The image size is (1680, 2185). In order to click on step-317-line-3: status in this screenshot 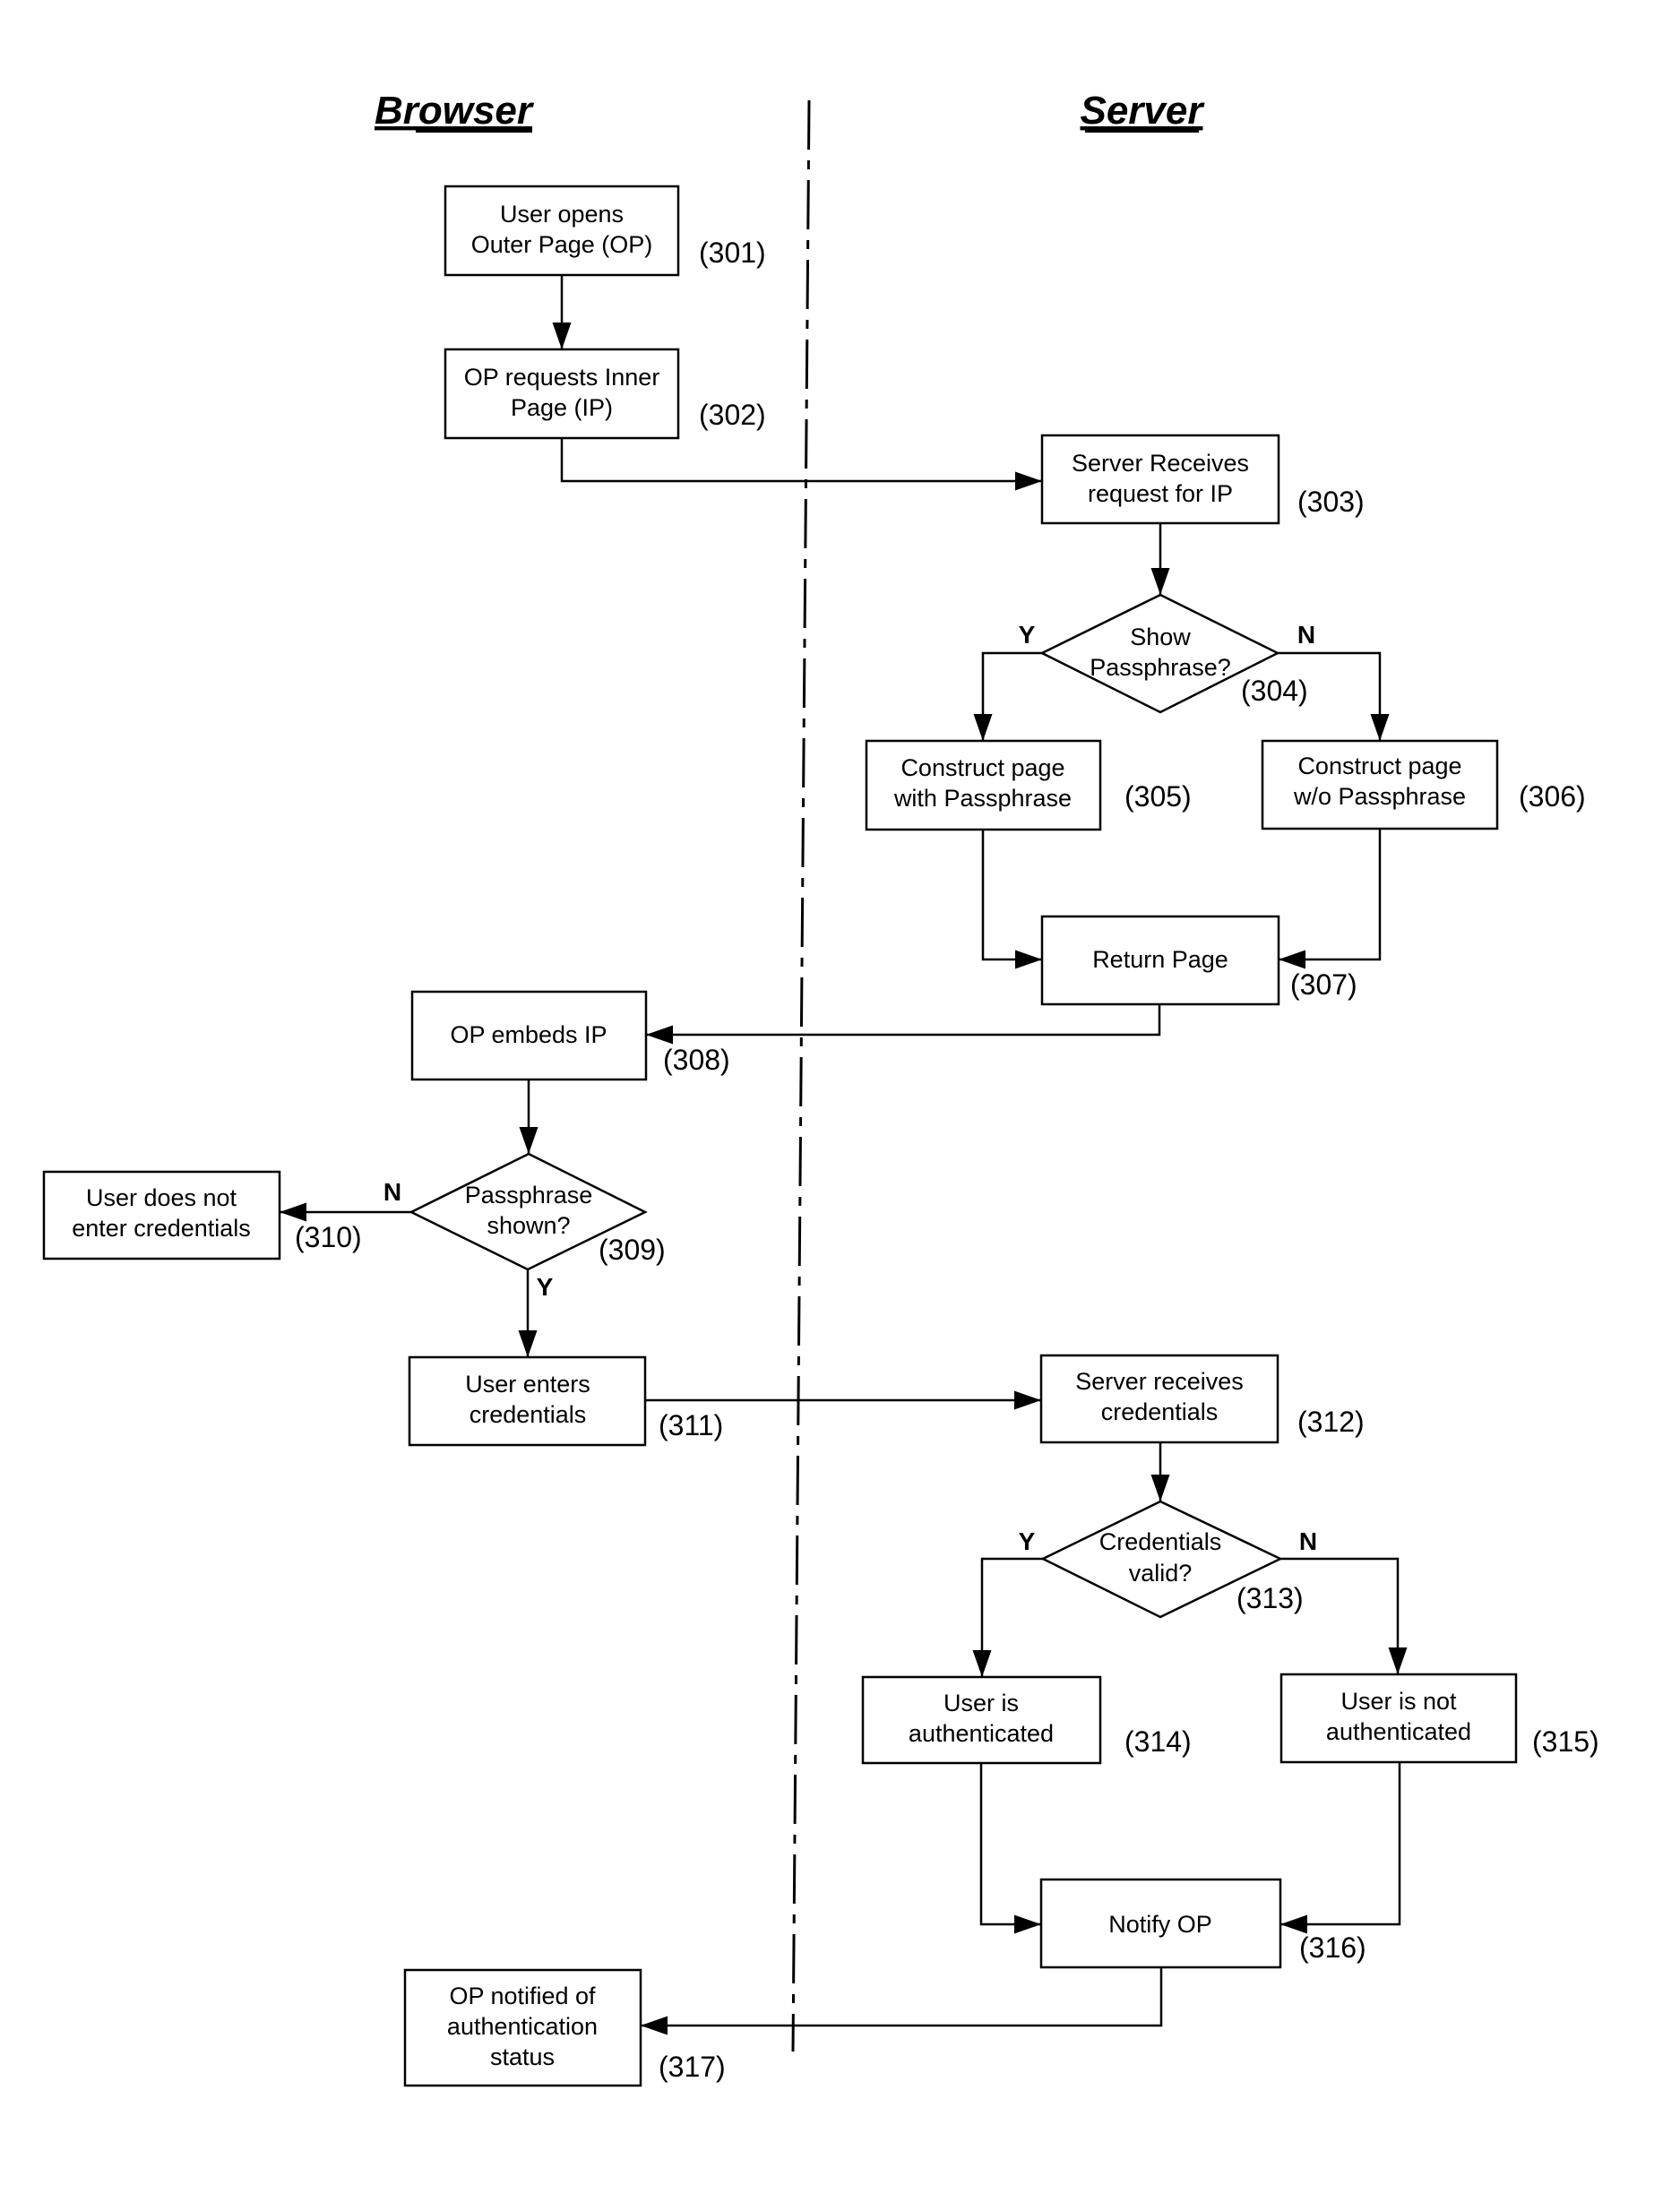, I will do `click(522, 2056)`.